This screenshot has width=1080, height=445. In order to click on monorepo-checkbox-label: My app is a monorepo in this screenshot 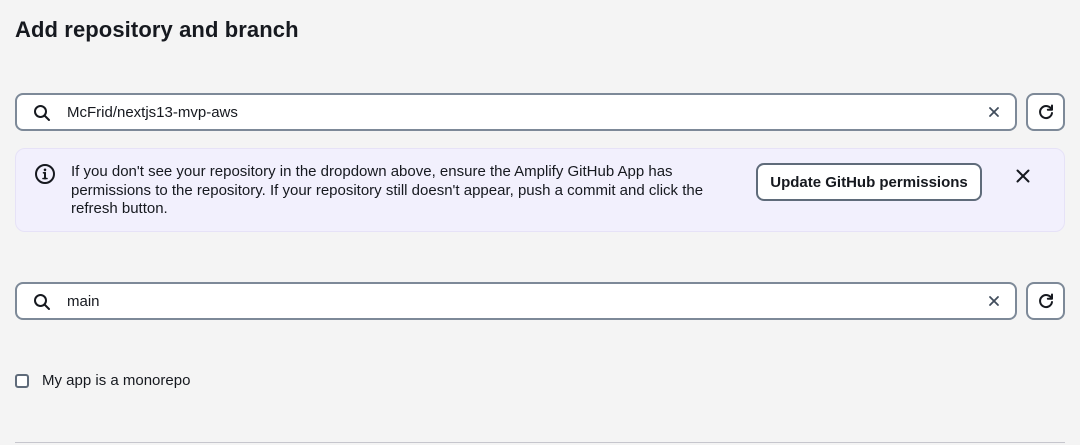, I will do `click(116, 380)`.